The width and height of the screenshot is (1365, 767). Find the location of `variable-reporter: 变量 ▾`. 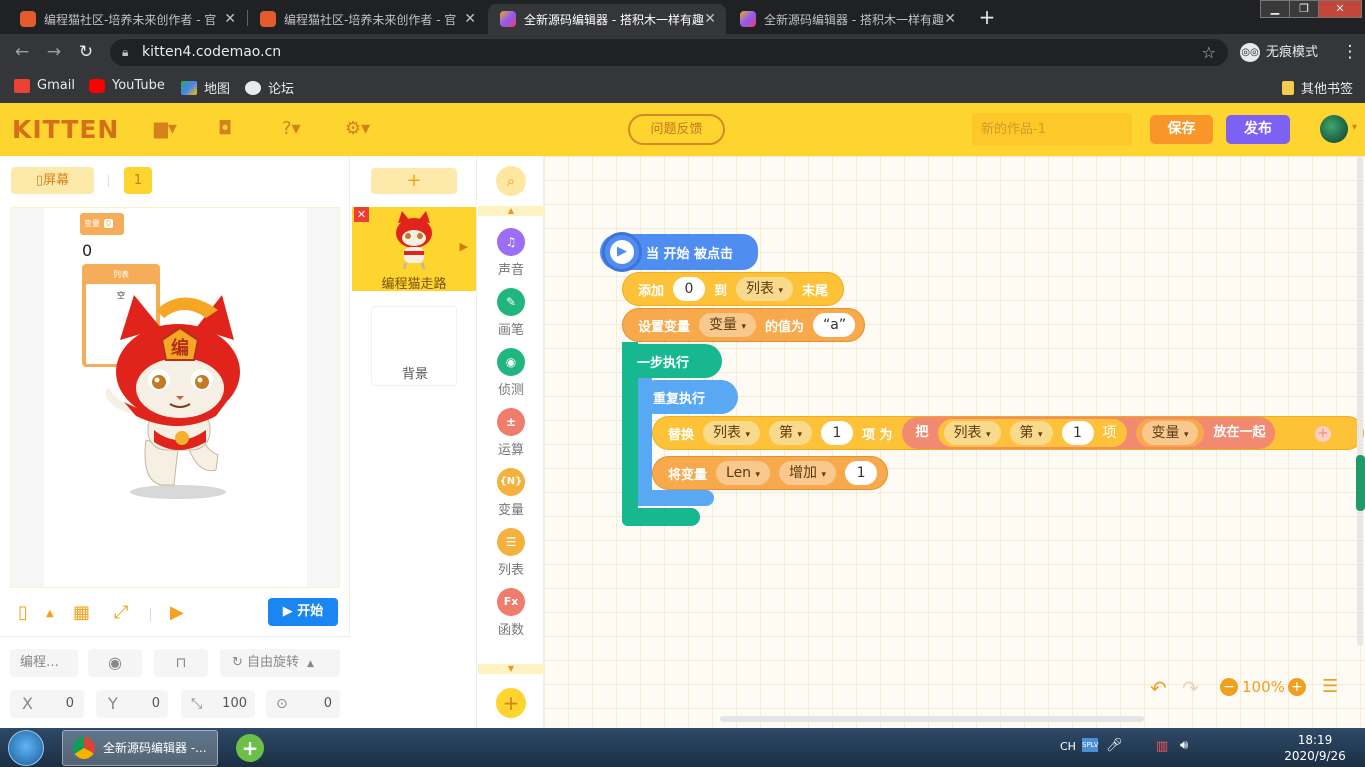

variable-reporter: 变量 ▾ is located at coordinates (1170, 433).